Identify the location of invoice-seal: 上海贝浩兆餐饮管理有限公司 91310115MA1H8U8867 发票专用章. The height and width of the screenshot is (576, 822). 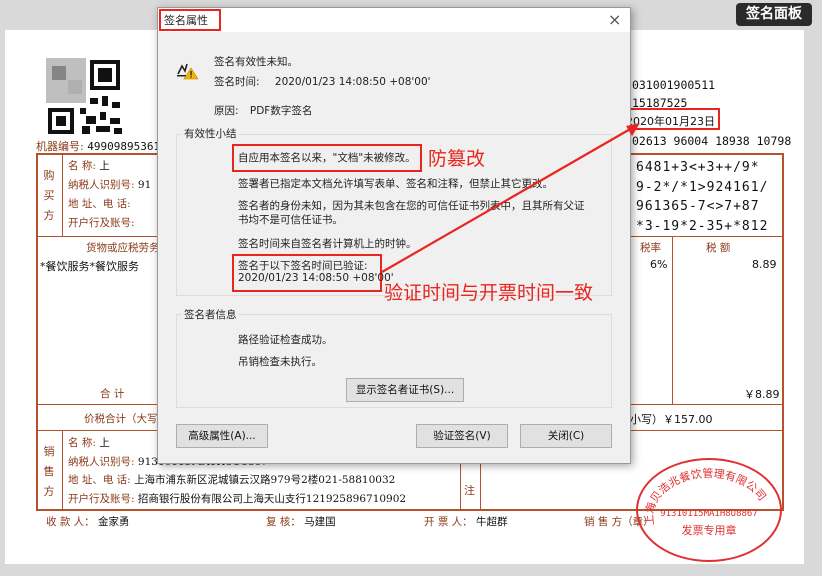
(709, 510).